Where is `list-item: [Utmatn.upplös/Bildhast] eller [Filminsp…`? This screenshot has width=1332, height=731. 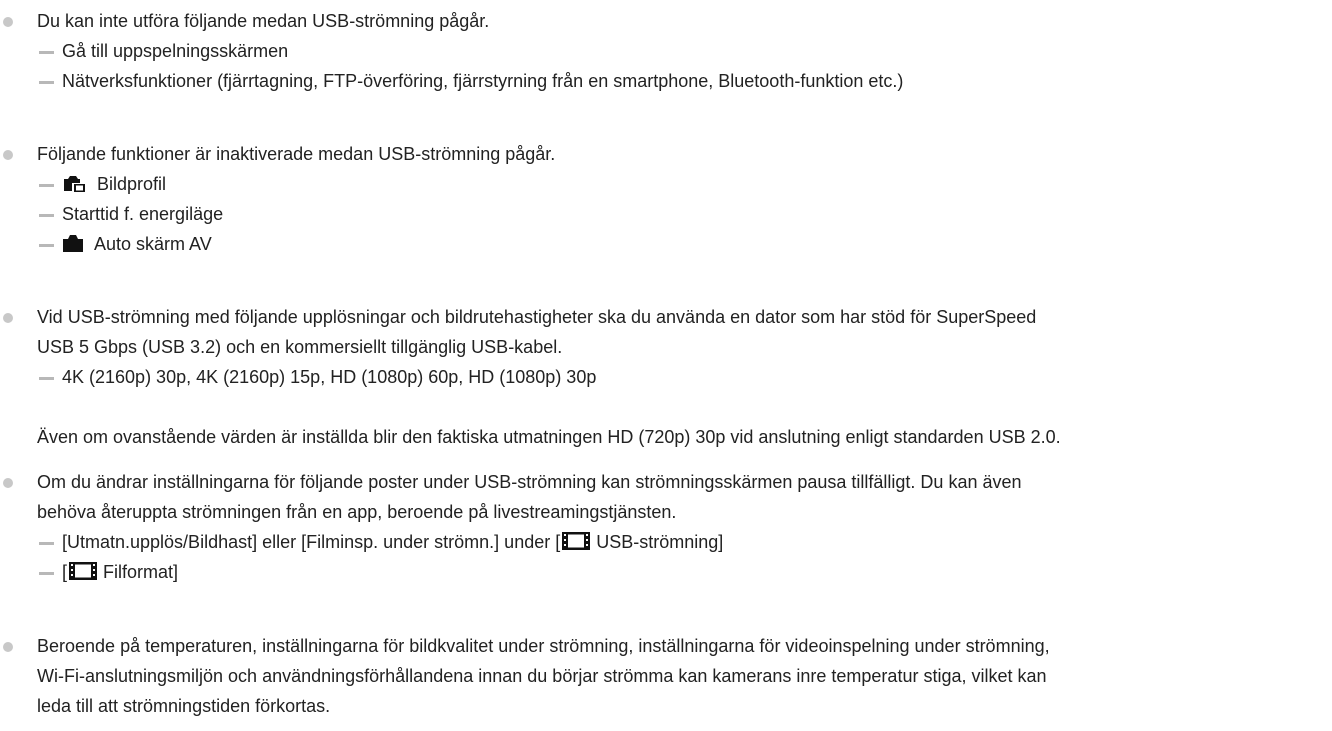
list-item: [Utmatn.upplös/Bildhast] eller [Filminsp… is located at coordinates (666, 542).